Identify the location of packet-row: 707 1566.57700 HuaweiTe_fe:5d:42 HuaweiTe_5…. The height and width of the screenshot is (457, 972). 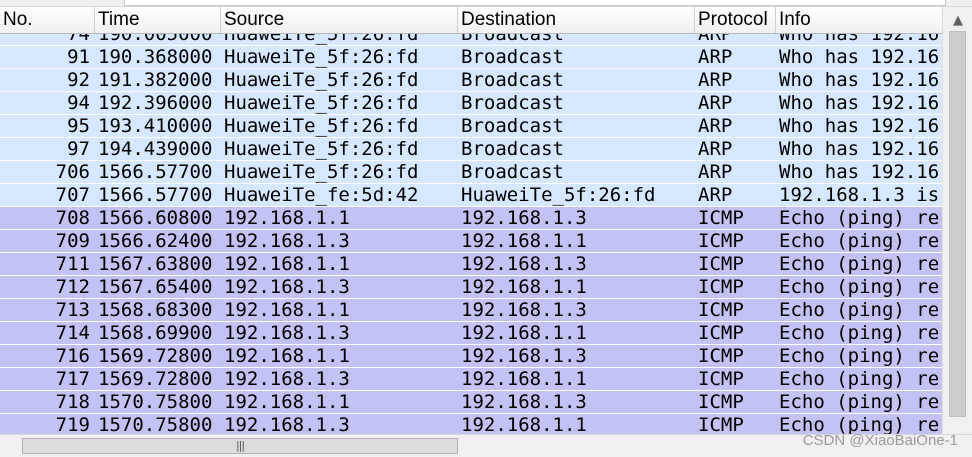
(471, 195).